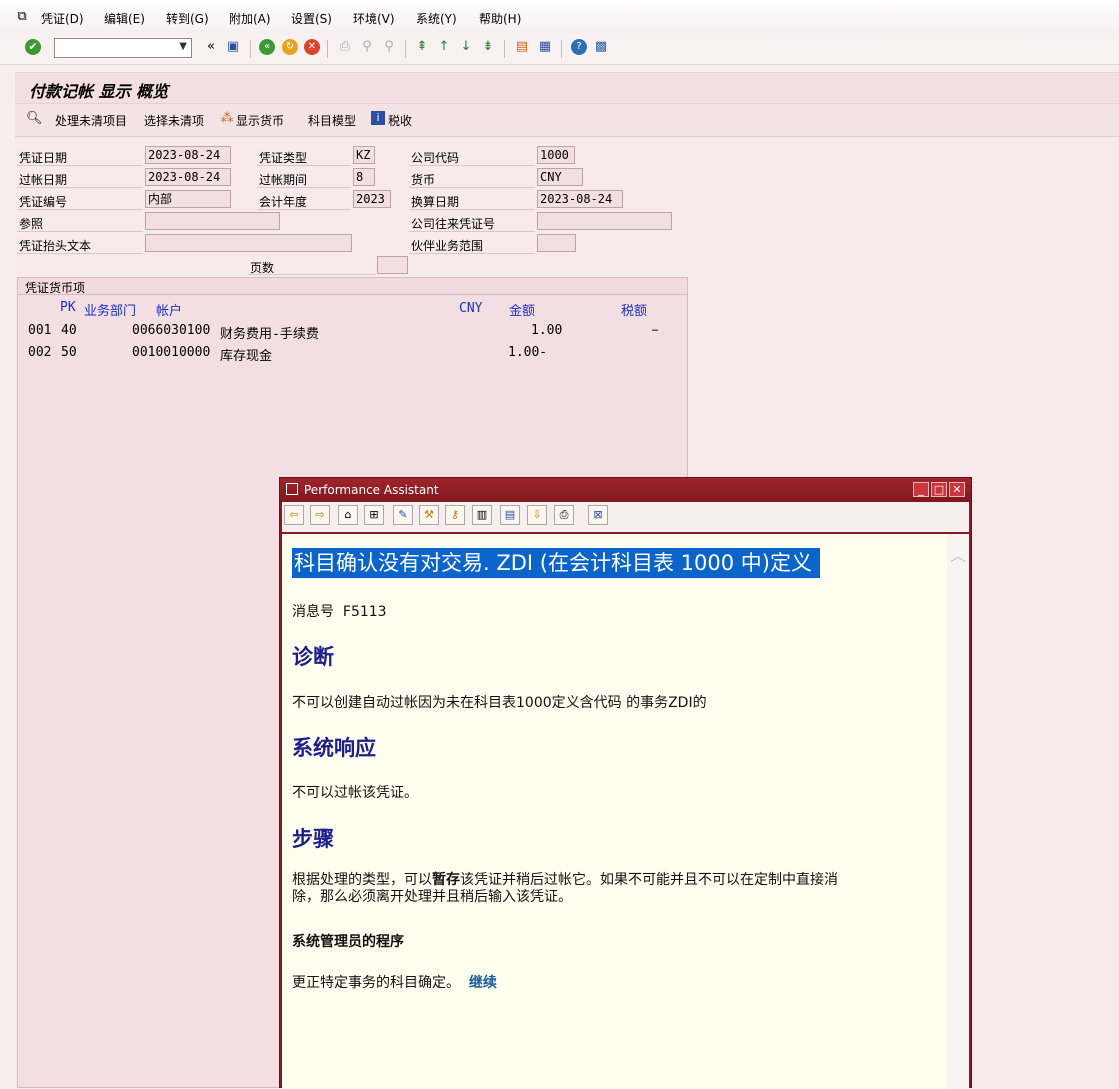 The image size is (1119, 1089). I want to click on print-icon: ⎙, so click(564, 515).